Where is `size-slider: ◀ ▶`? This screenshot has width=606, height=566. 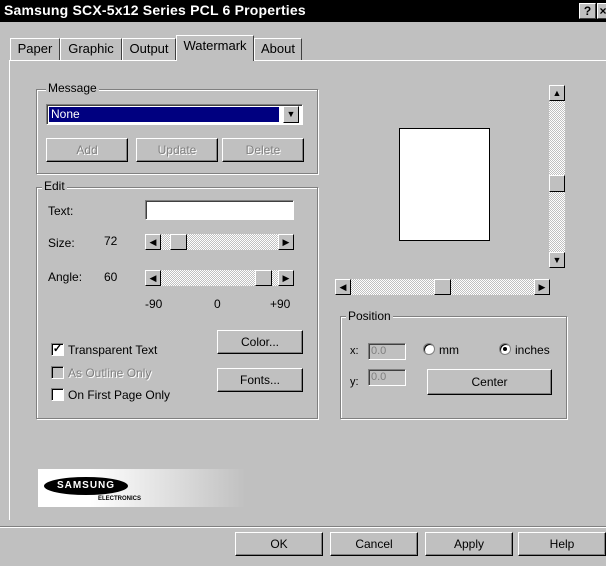
size-slider: ◀ ▶ is located at coordinates (219, 242).